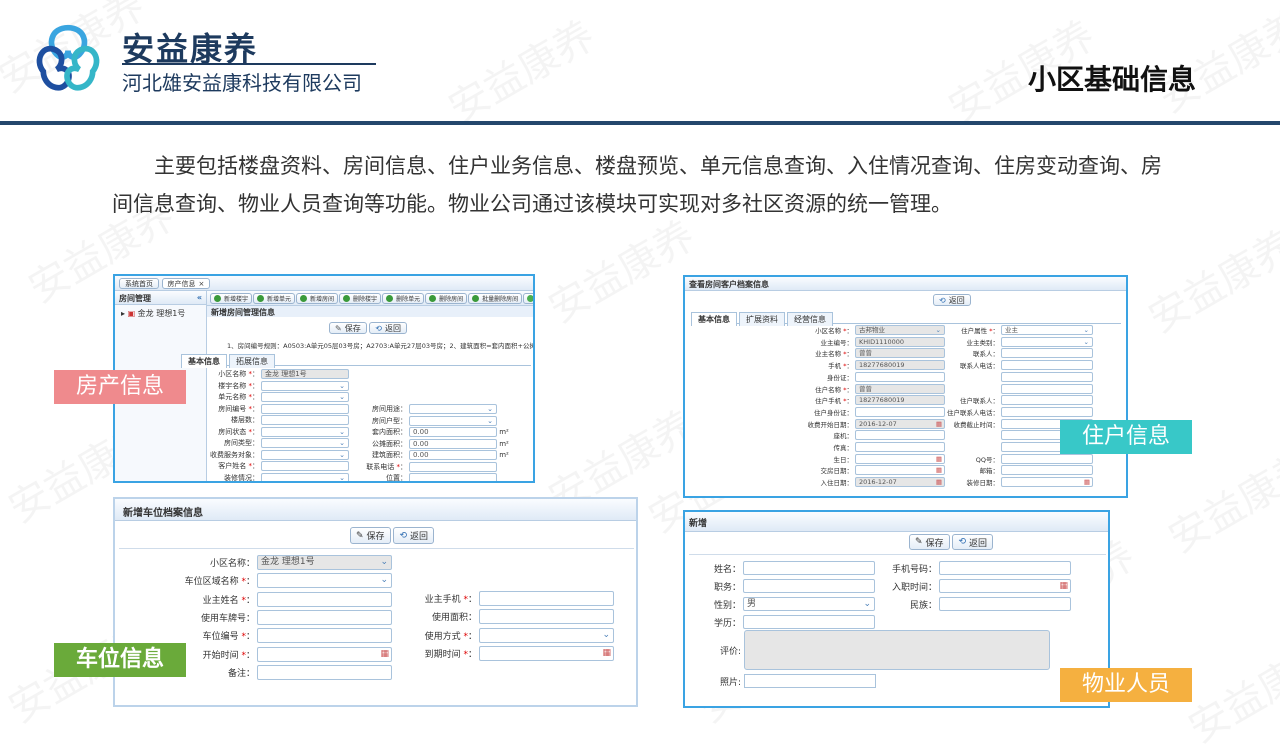  What do you see at coordinates (446, 298) in the screenshot?
I see `toolbar-button: 删除房间` at bounding box center [446, 298].